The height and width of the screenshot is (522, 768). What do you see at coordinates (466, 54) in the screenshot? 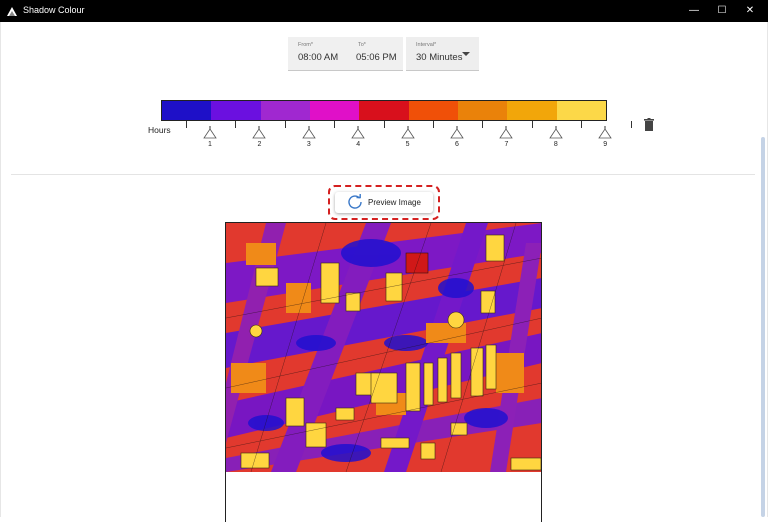
I see `chevron-down-icon` at bounding box center [466, 54].